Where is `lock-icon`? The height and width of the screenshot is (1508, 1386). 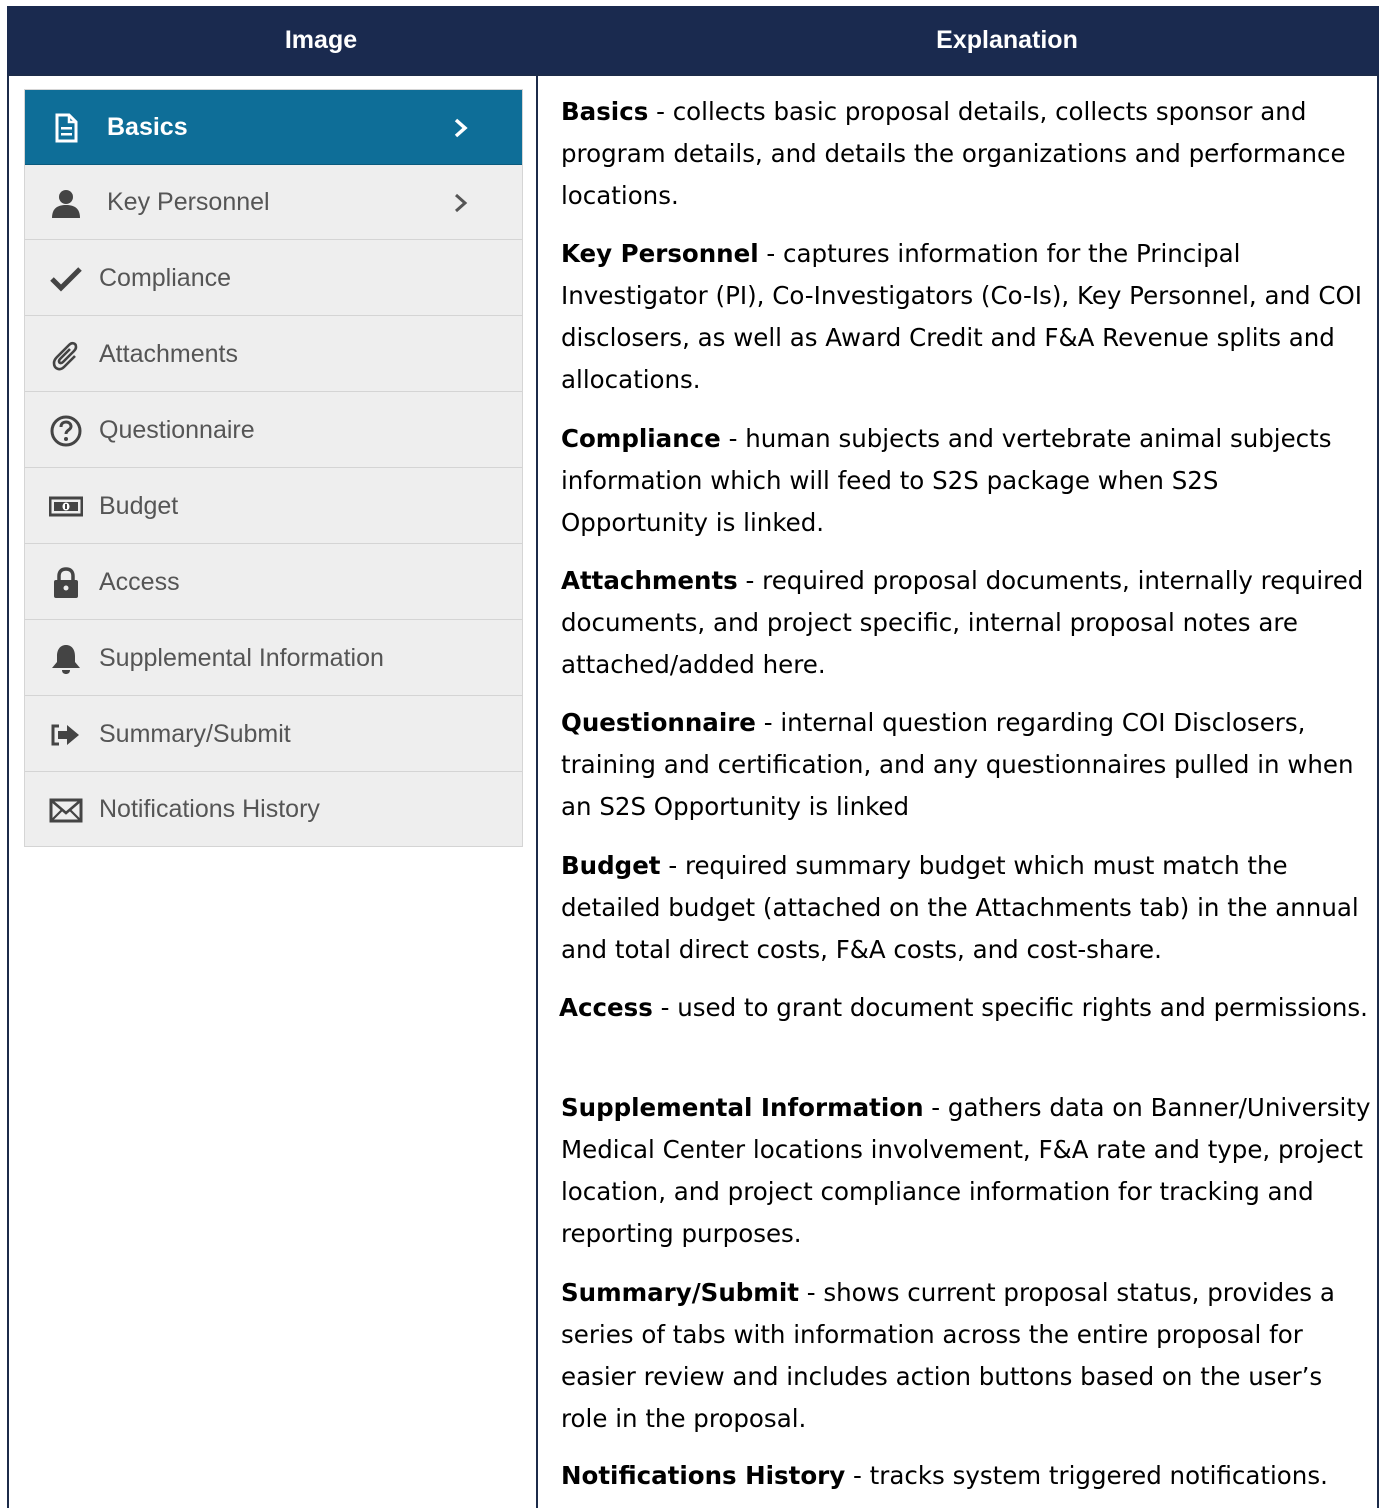 lock-icon is located at coordinates (66, 582).